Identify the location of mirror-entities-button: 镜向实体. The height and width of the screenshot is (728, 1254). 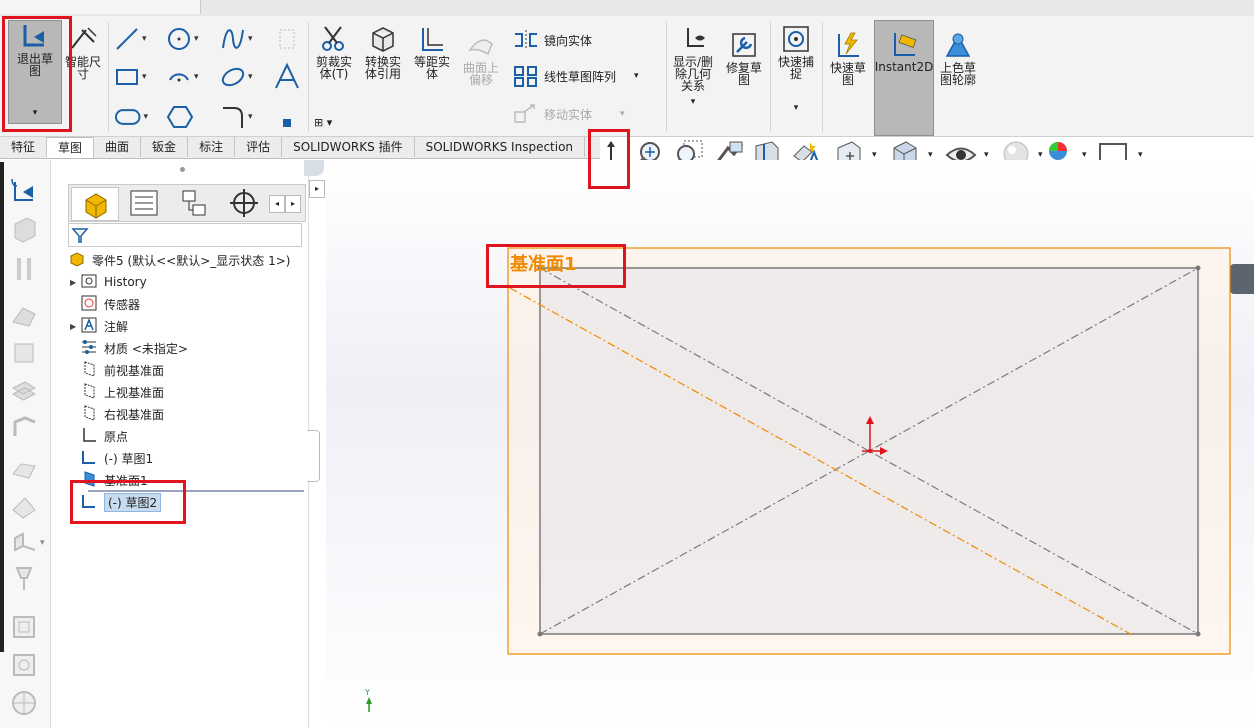
(552, 40).